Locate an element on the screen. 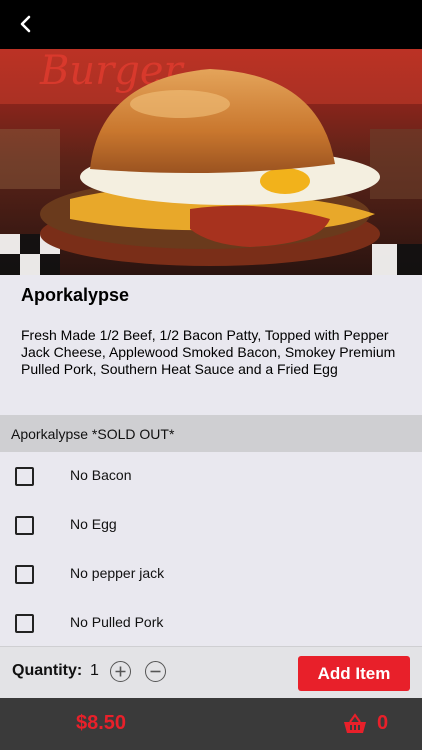  option-row: No Egg is located at coordinates (211, 525).